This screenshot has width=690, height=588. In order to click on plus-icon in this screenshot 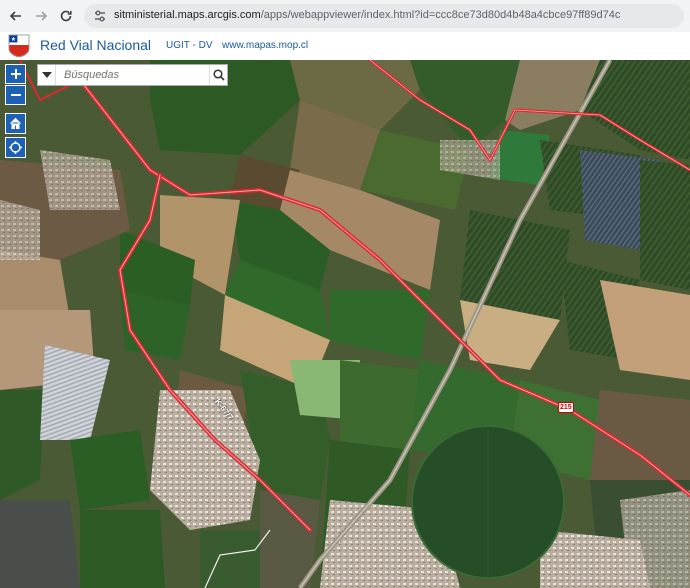, I will do `click(15, 74)`.